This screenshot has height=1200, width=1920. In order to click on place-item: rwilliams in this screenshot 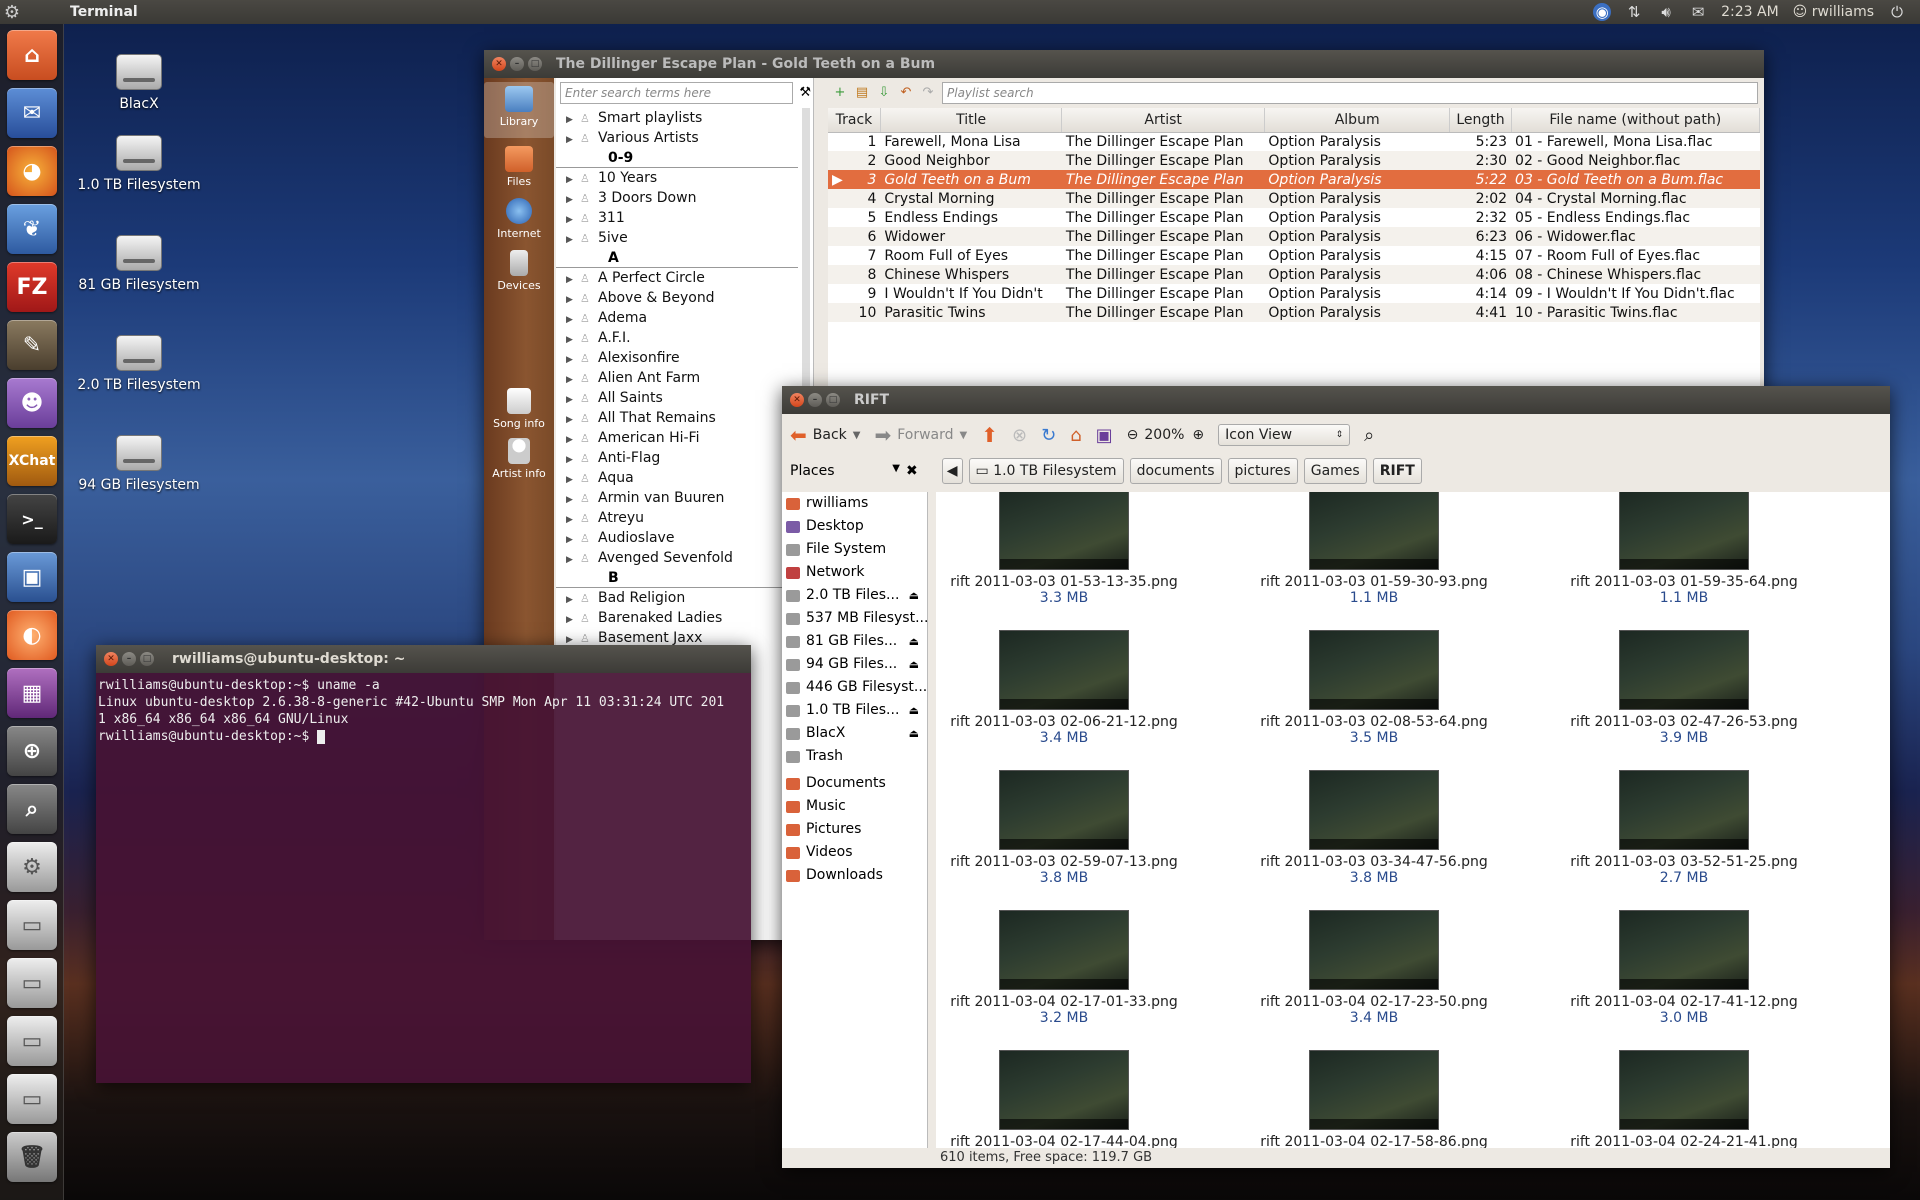, I will do `click(854, 503)`.